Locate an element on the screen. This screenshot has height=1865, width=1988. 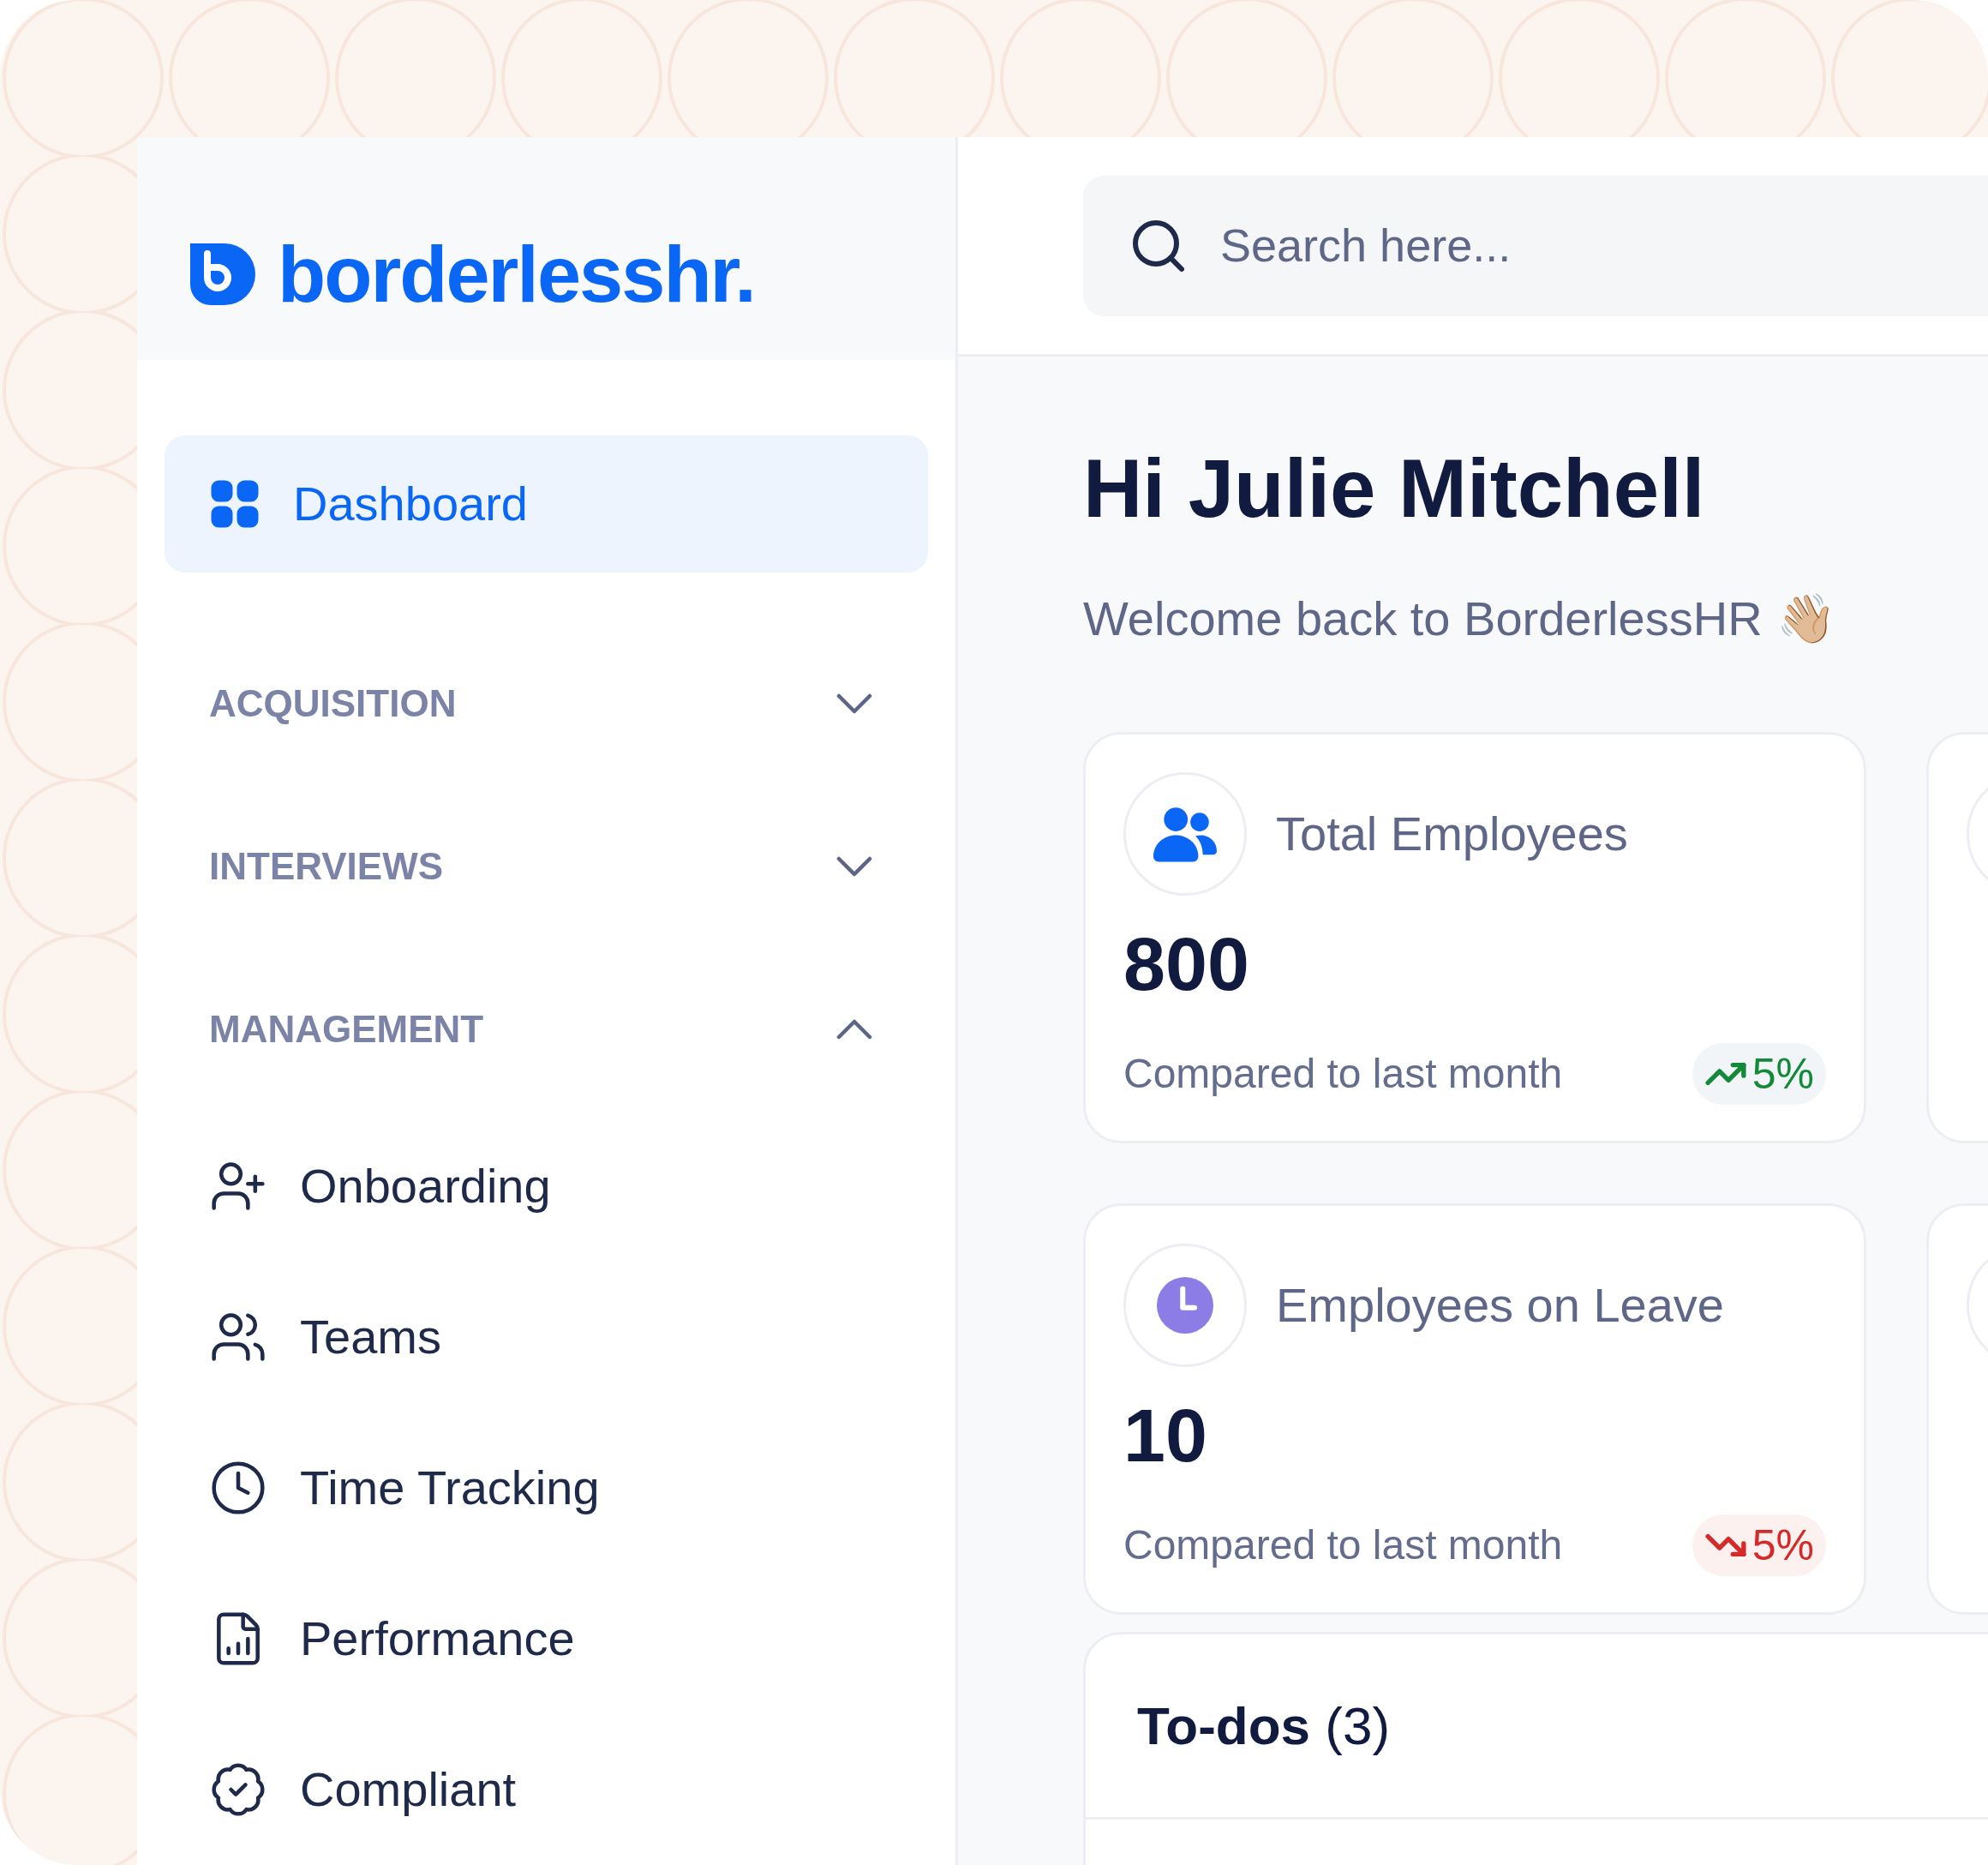
stat-label: Total Employees is located at coordinates (1452, 834).